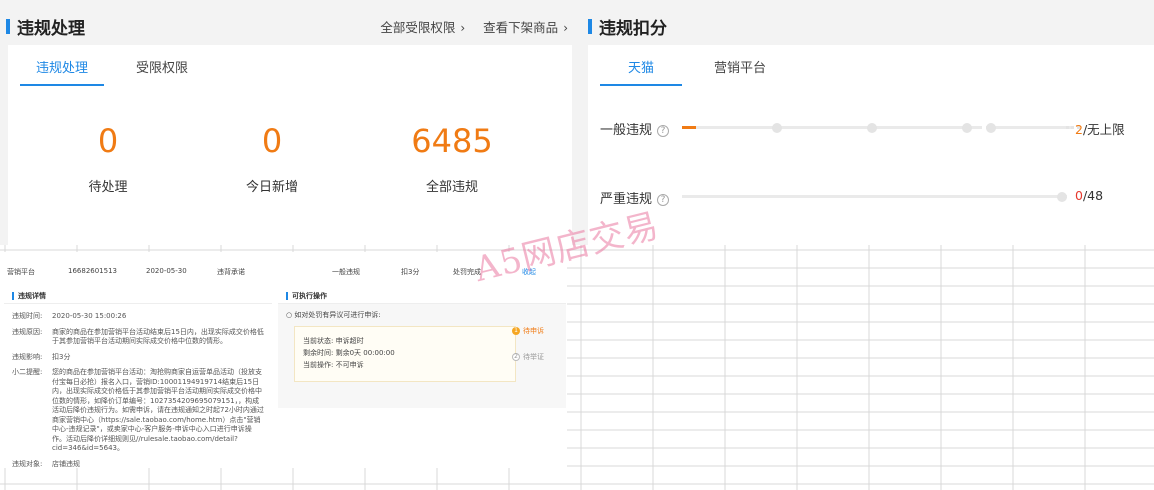  Describe the element at coordinates (27, 372) in the screenshot. I see `detail-key: 小二提醒:` at that location.